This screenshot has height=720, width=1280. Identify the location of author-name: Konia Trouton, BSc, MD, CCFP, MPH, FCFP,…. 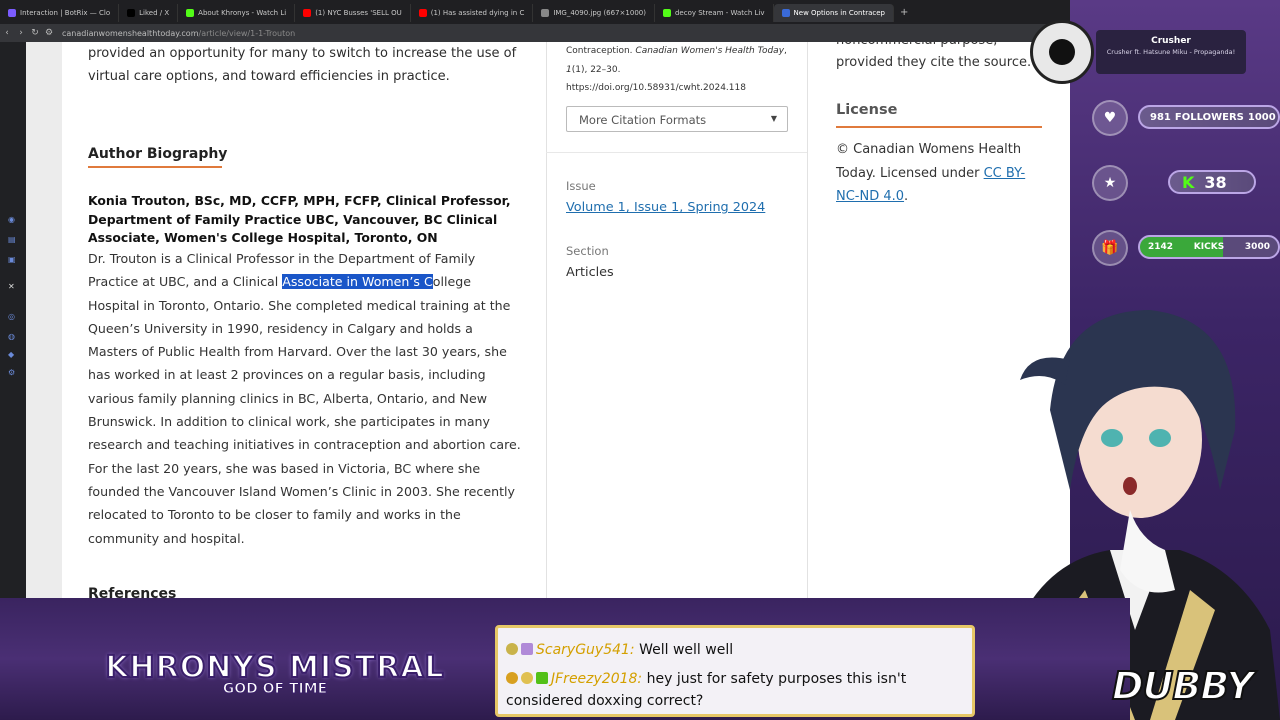
(299, 219).